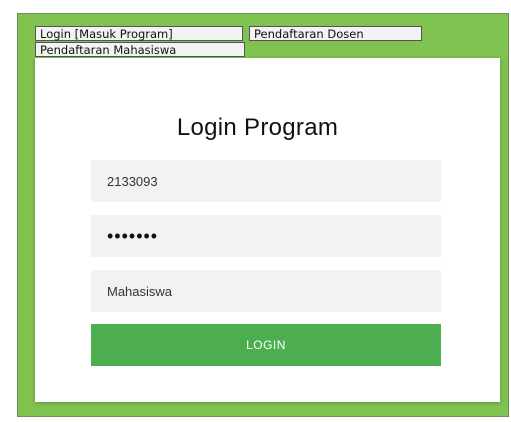  I want to click on tab-login: Login [Masuk Program], so click(139, 33).